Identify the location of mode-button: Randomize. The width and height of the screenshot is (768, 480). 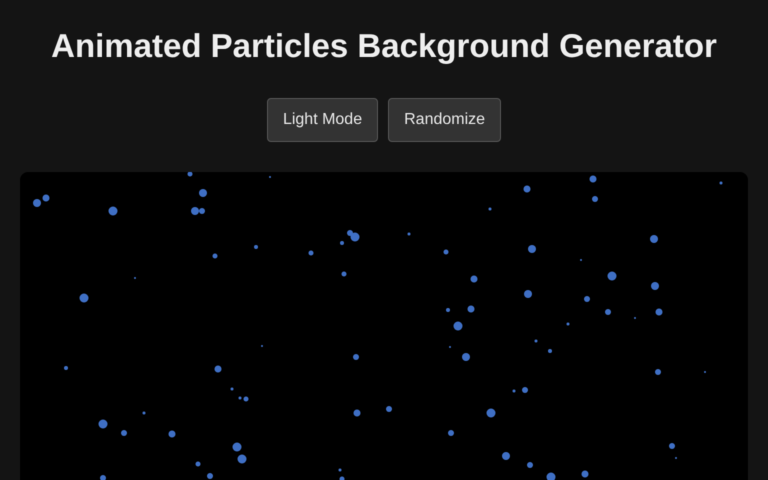
(445, 120).